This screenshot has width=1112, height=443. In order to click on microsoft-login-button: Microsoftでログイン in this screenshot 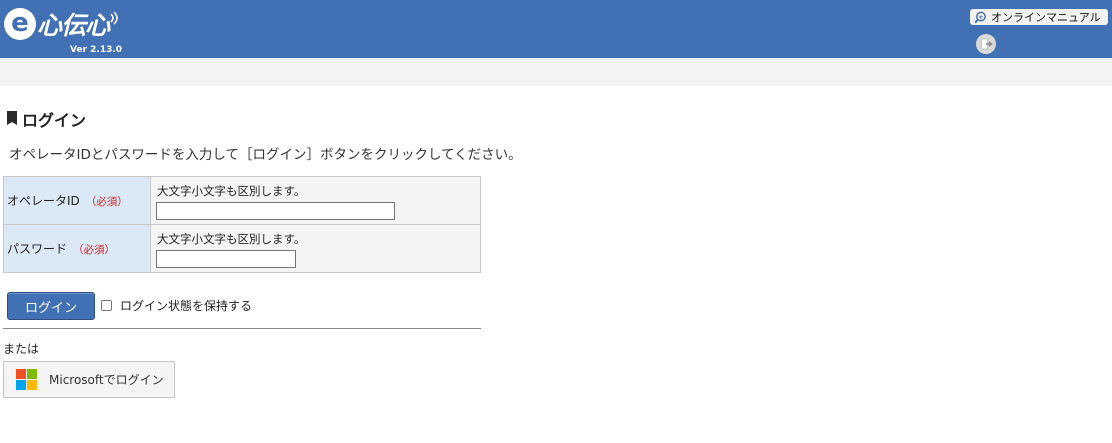, I will do `click(89, 379)`.